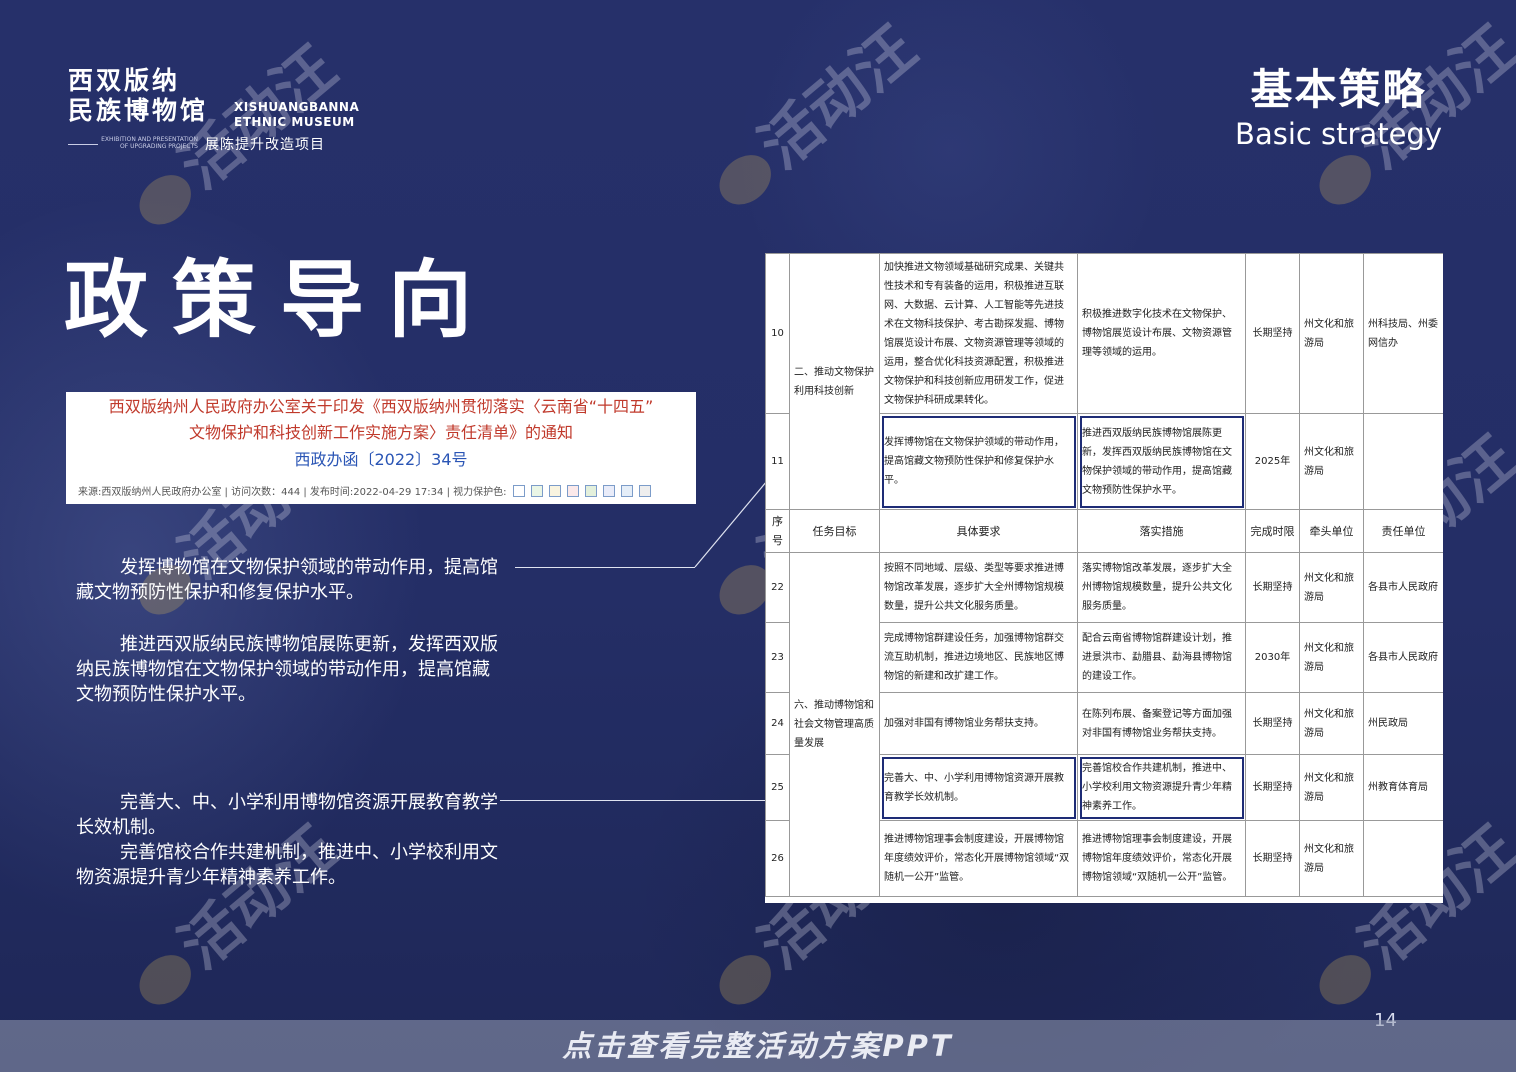  I want to click on header-no: 序号, so click(777, 531).